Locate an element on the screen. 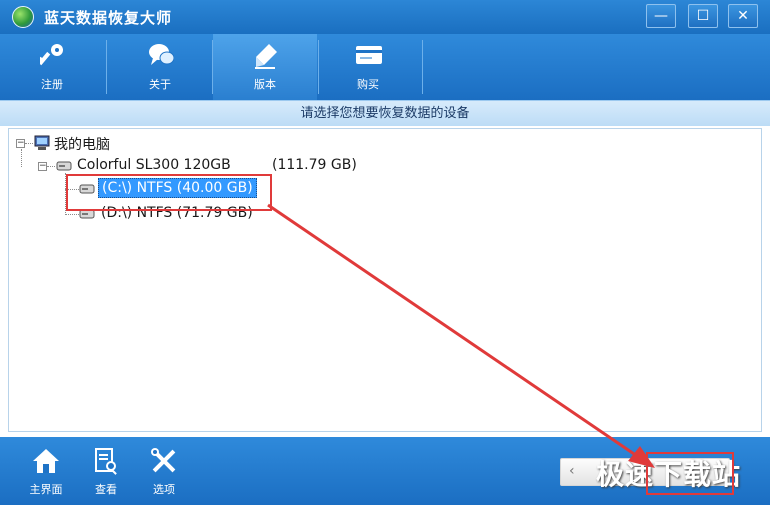 The height and width of the screenshot is (505, 770). bottom-toolbar: 主界面 查看 选项 ‹ 极速下载站 is located at coordinates (385, 471).